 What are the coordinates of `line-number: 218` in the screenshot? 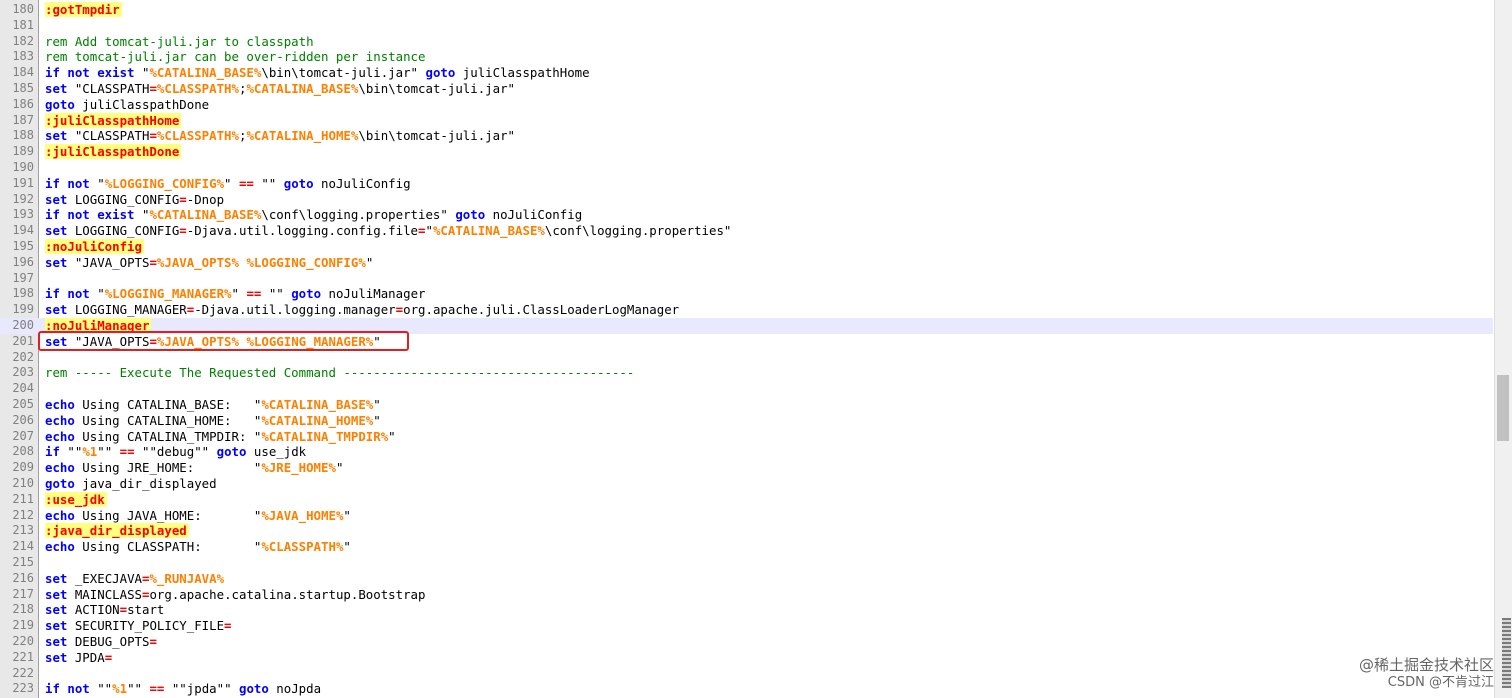 It's located at (23, 609).